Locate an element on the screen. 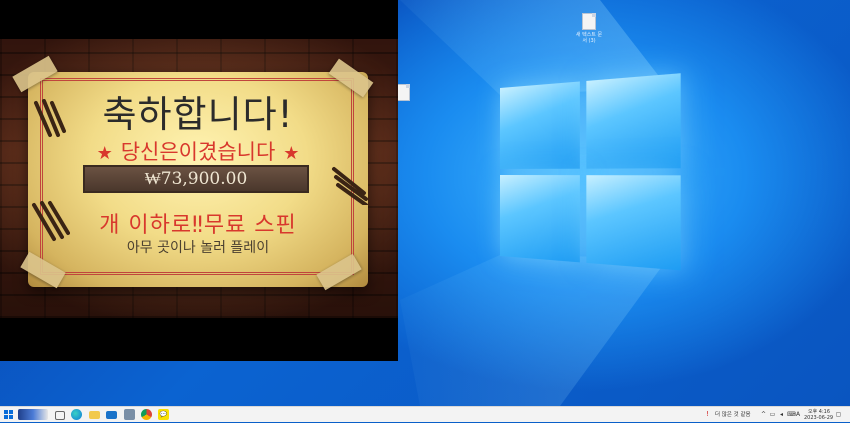 This screenshot has width=850, height=423. clock-time: 오후 4:16 is located at coordinates (819, 411).